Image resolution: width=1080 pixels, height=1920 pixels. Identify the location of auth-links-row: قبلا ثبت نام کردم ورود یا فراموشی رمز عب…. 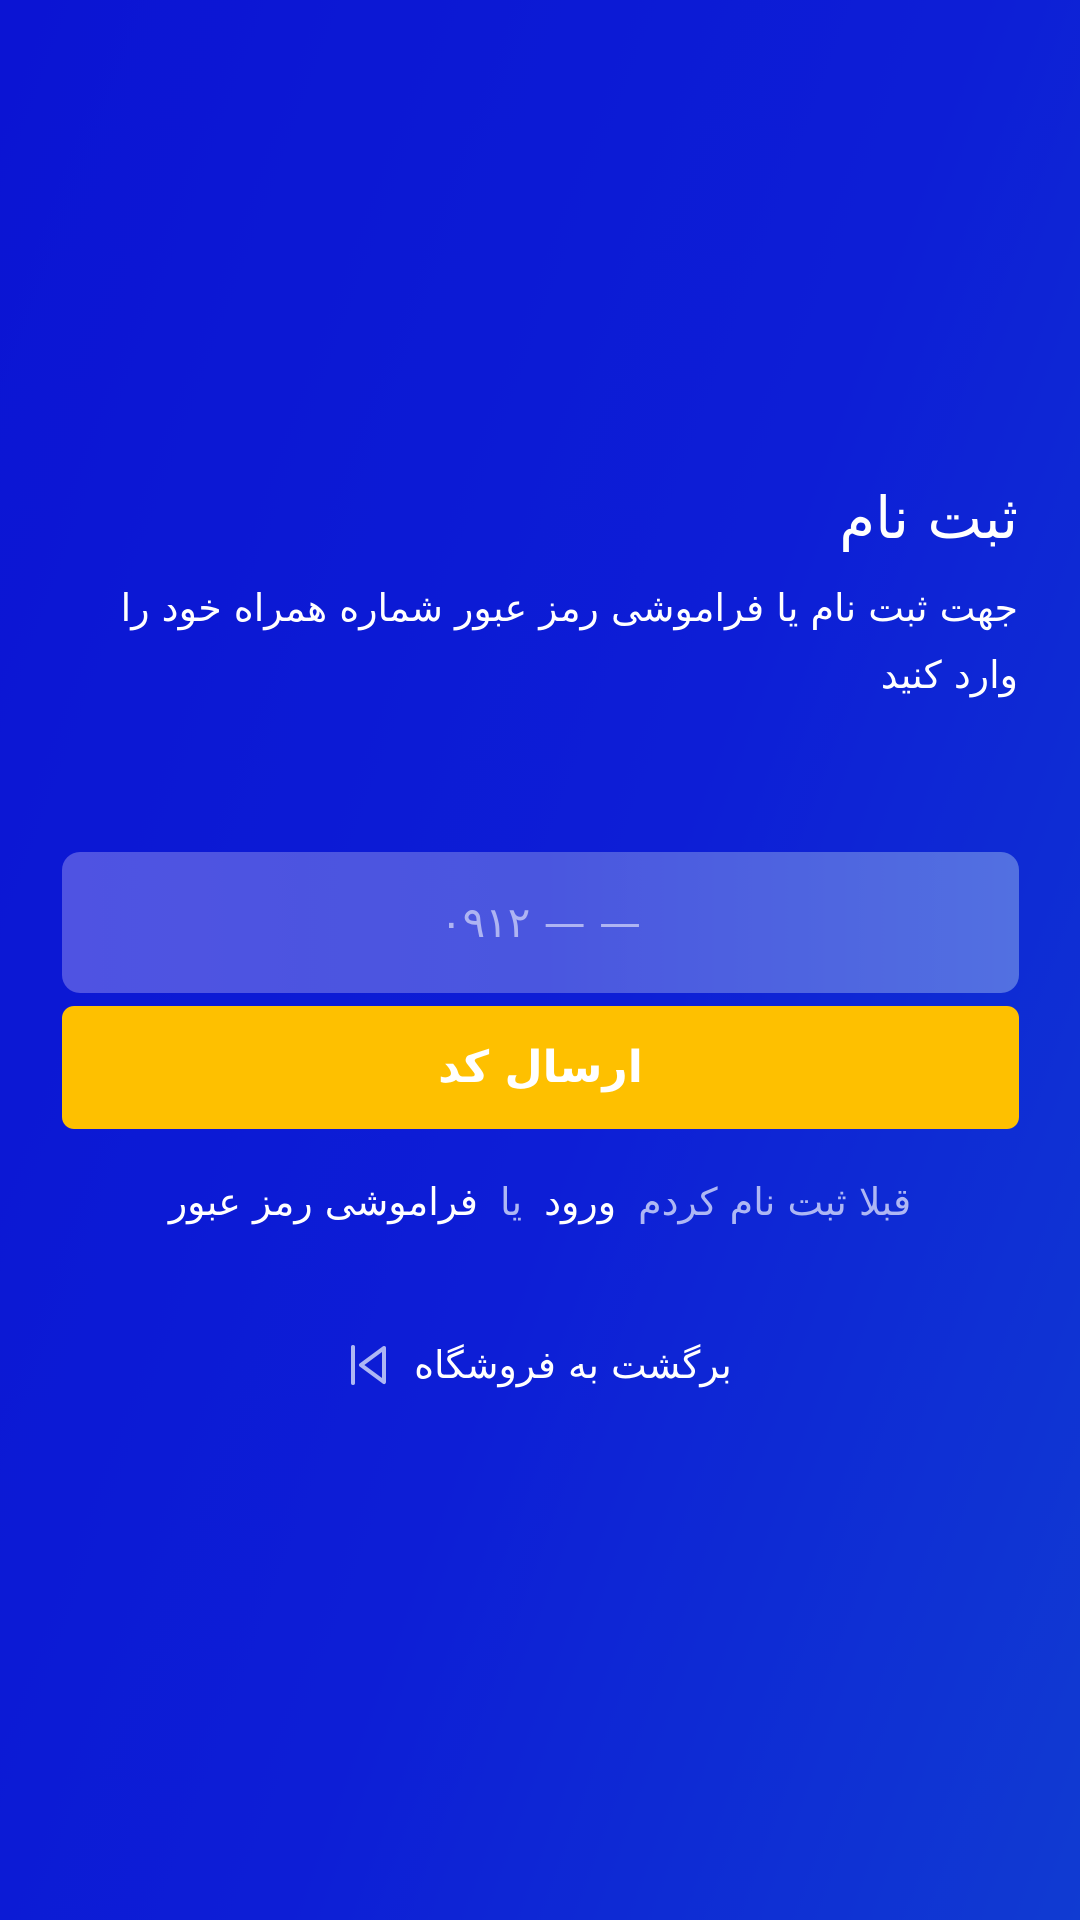
(540, 1202).